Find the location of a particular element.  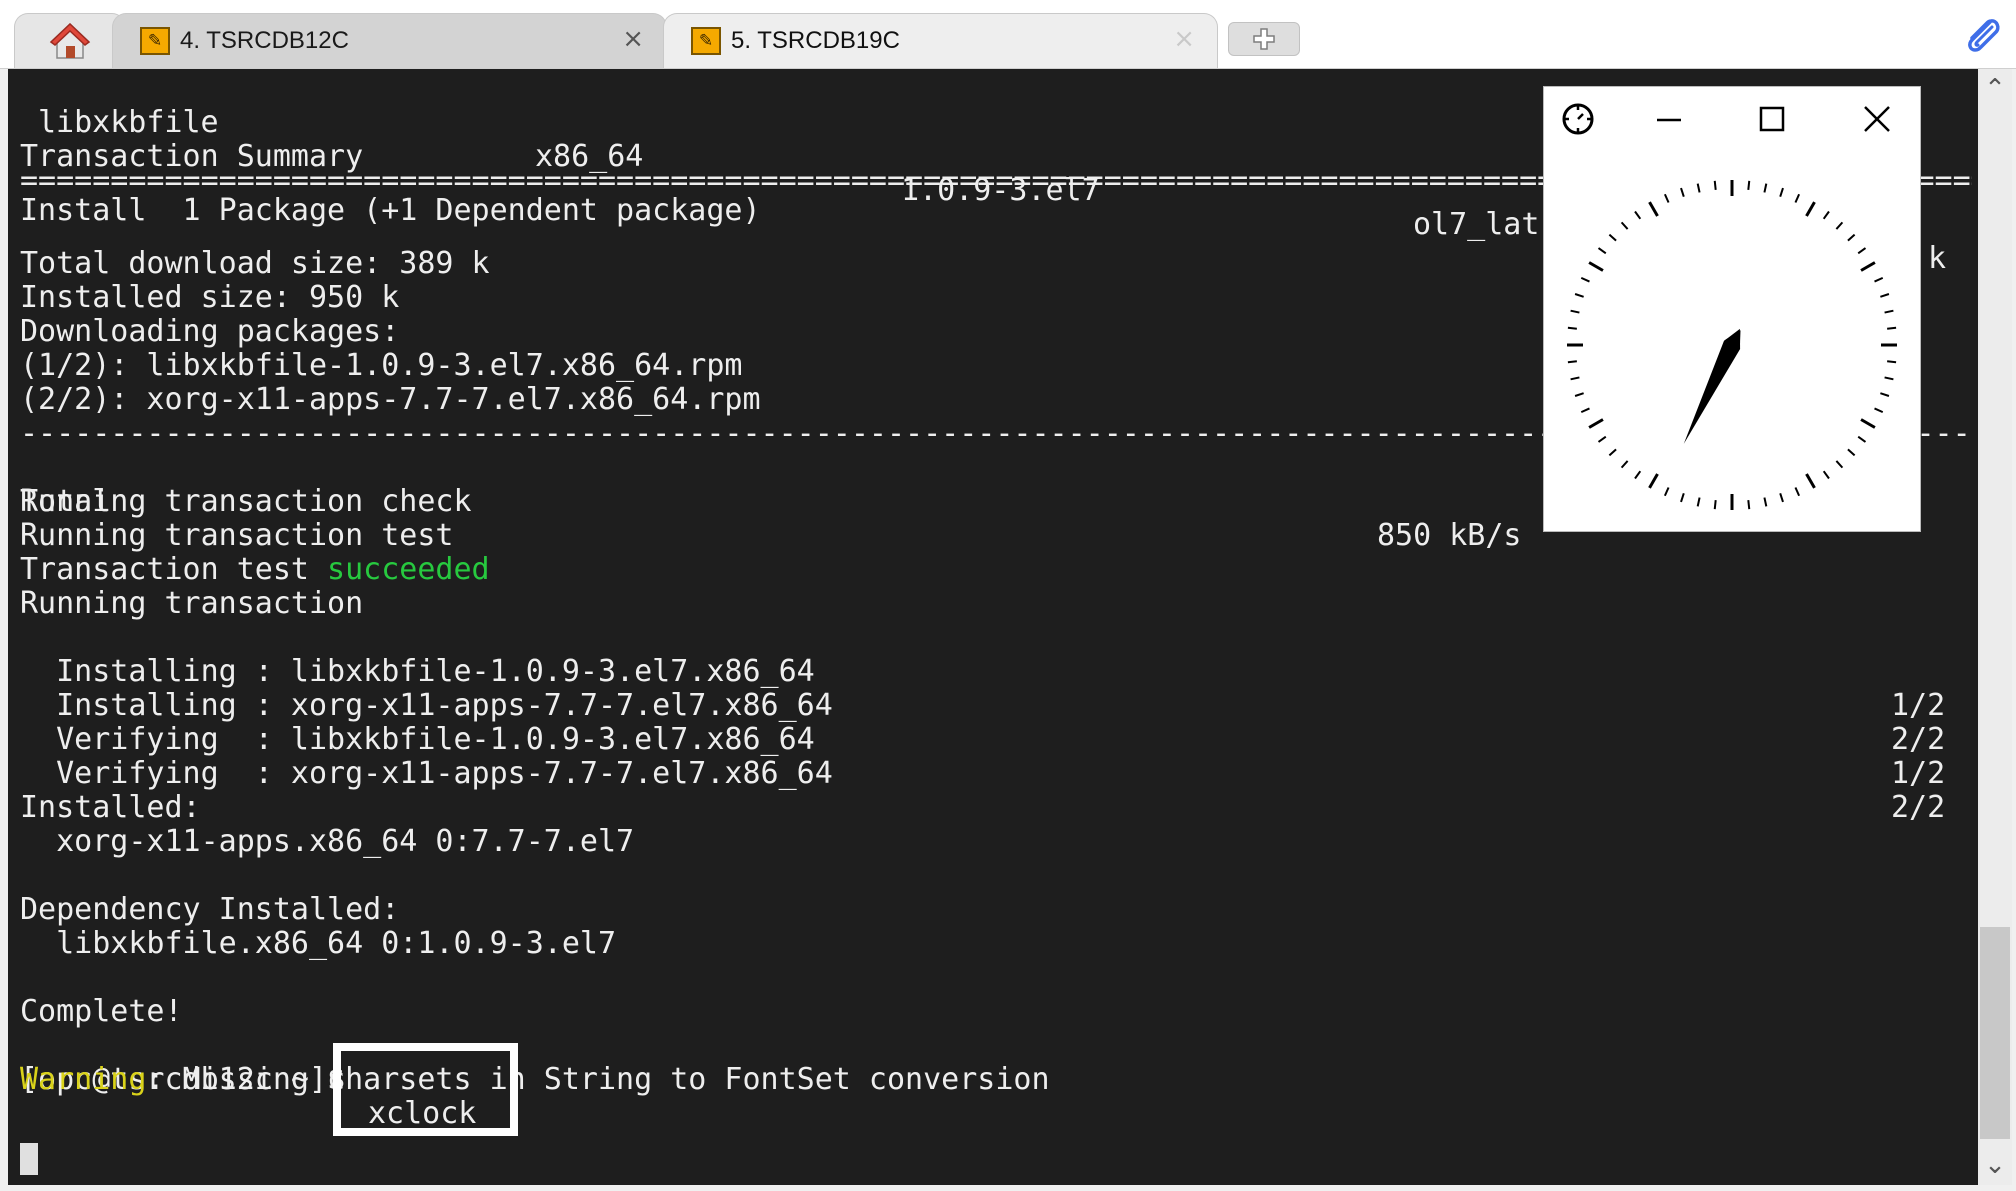

installed-package: xorg-x11-apps.x86_64 0:7.7-7.el7 is located at coordinates (327, 841).